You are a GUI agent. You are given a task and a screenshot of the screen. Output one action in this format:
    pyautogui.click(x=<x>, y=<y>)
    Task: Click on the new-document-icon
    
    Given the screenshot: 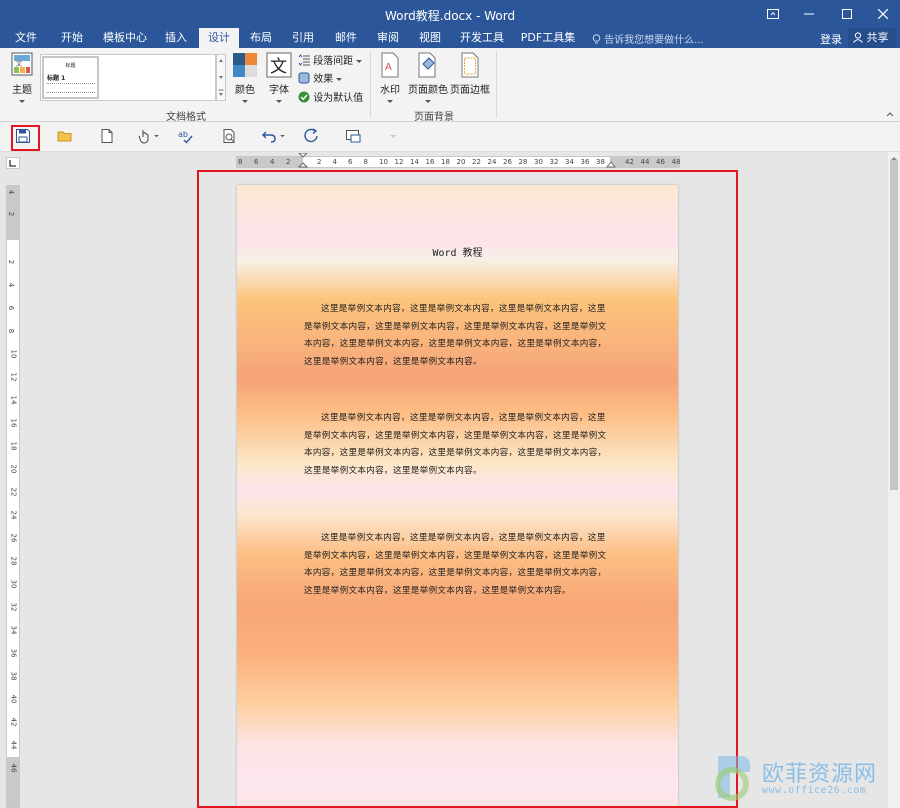 What is the action you would take?
    pyautogui.click(x=107, y=136)
    